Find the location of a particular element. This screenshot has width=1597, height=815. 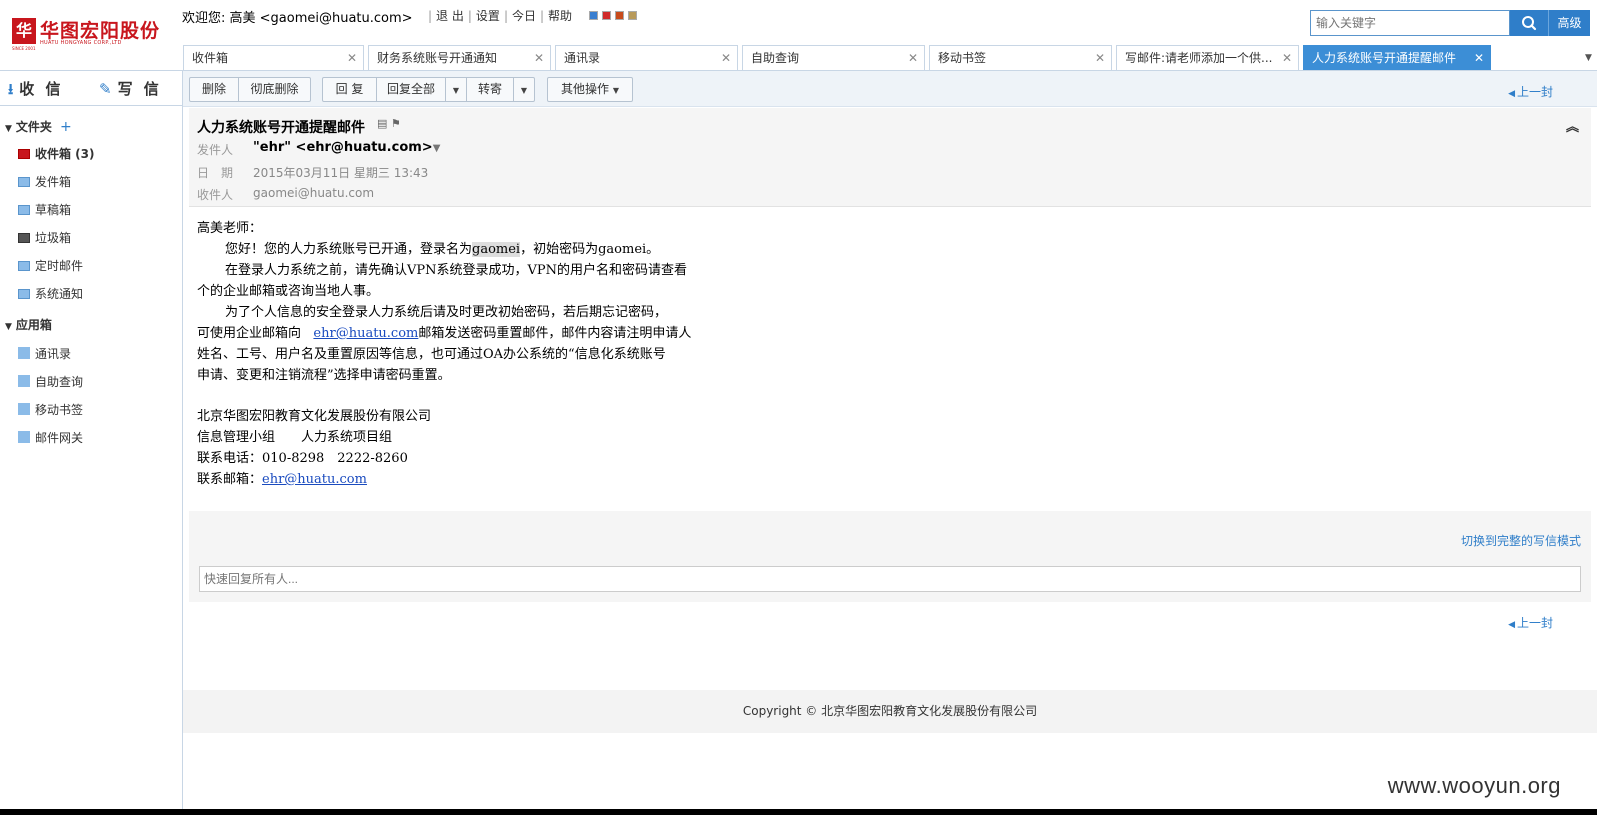

previous-mail-link-bottom: ◀ 上一封 is located at coordinates (1530, 622).